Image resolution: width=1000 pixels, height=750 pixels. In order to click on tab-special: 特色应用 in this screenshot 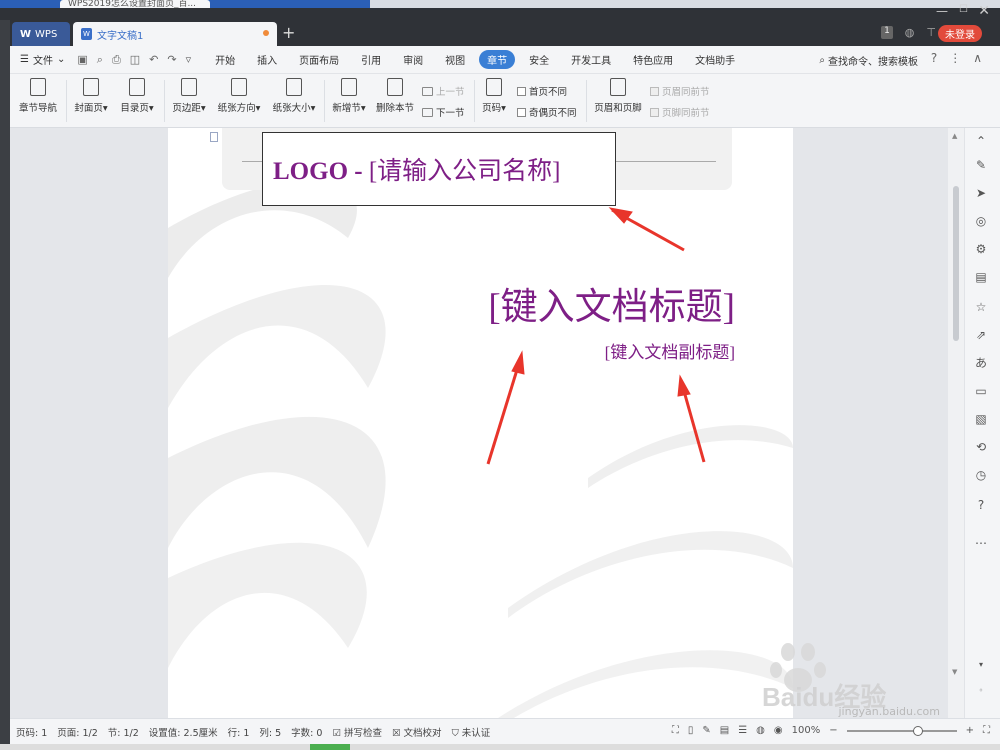, I will do `click(653, 59)`.